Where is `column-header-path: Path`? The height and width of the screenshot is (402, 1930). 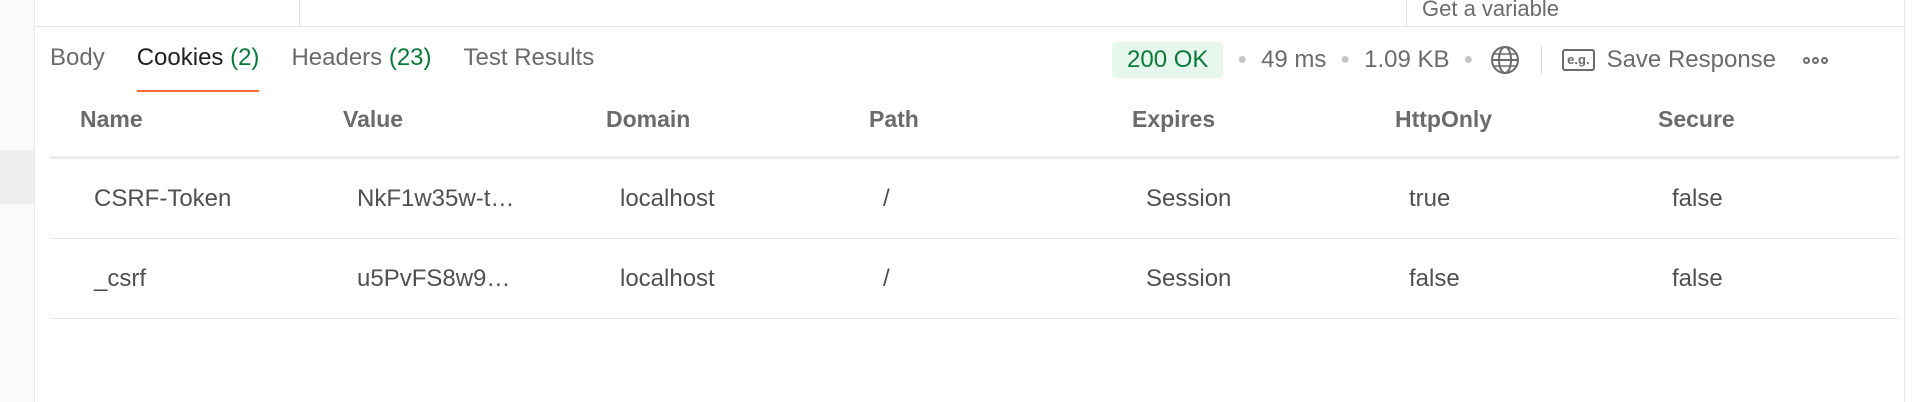 column-header-path: Path is located at coordinates (894, 119).